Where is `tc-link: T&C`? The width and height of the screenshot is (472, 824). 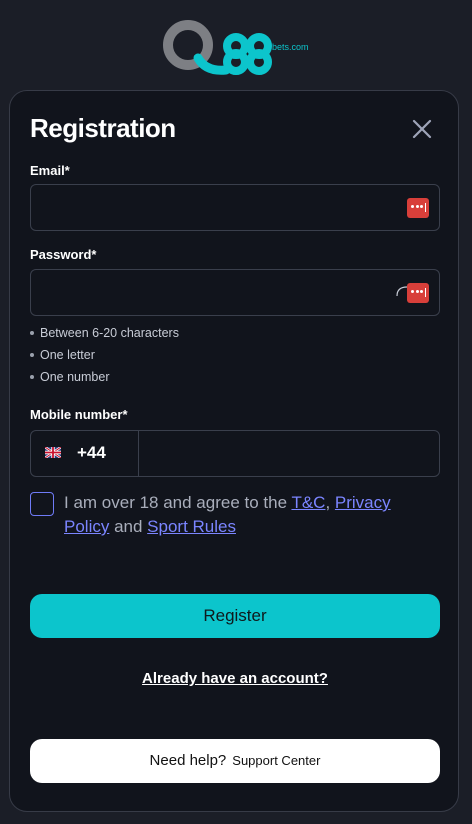
tc-link: T&C is located at coordinates (308, 502).